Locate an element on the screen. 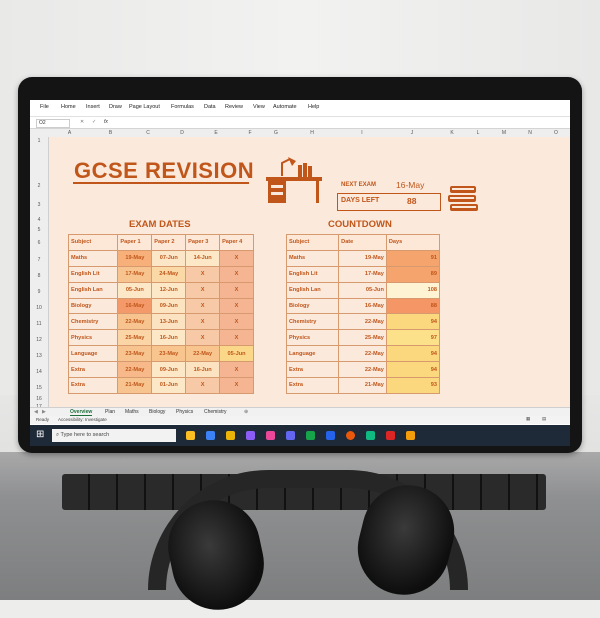  column-header: Paper 1 is located at coordinates (135, 242).